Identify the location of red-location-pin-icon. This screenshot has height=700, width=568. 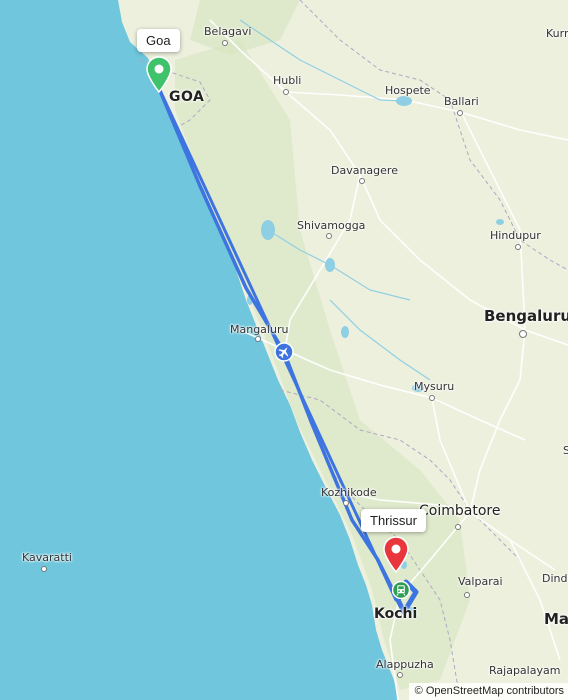
(396, 554).